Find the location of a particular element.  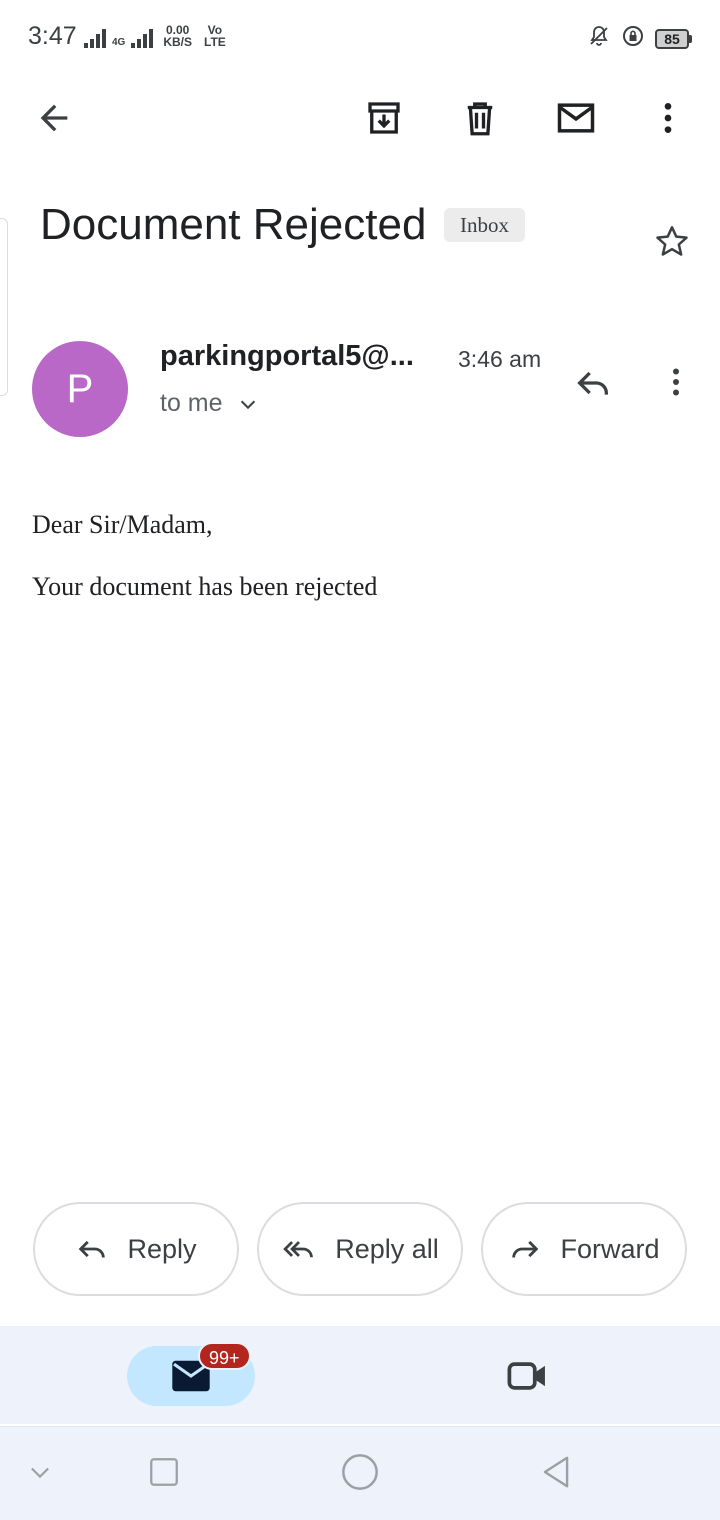

hide-nav-button is located at coordinates (40, 1472).